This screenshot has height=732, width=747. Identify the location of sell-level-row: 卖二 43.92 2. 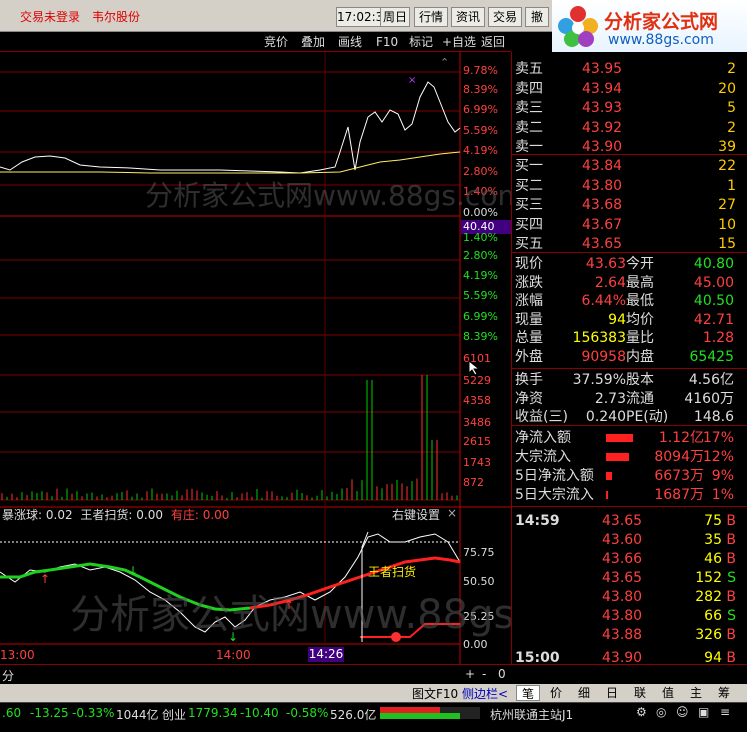
(624, 128).